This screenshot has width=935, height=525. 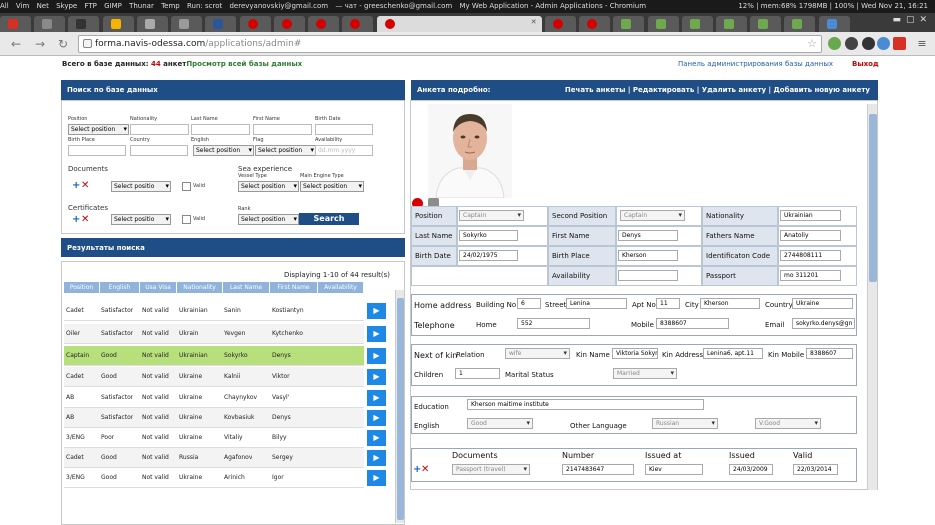 What do you see at coordinates (730, 303) in the screenshot?
I see `city-field: Kherson` at bounding box center [730, 303].